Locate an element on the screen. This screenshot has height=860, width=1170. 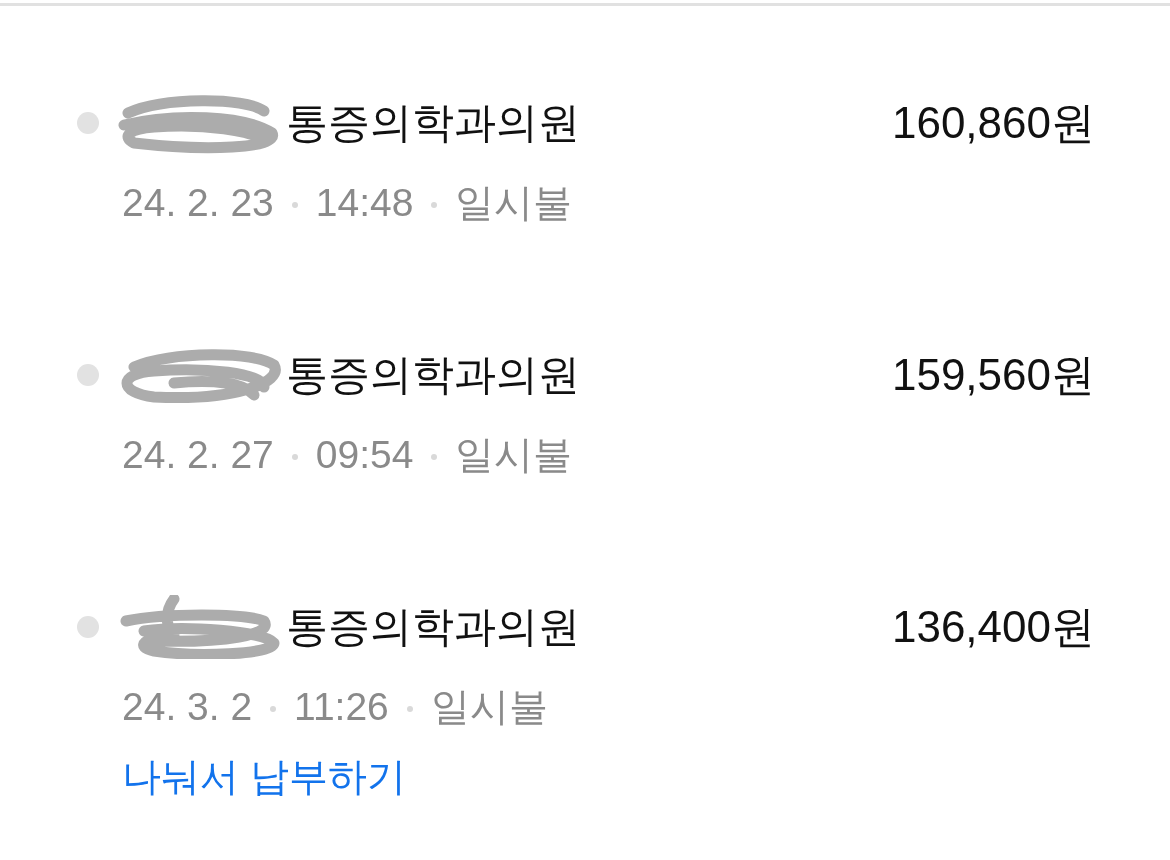
date: 24. 2. 23 is located at coordinates (198, 203).